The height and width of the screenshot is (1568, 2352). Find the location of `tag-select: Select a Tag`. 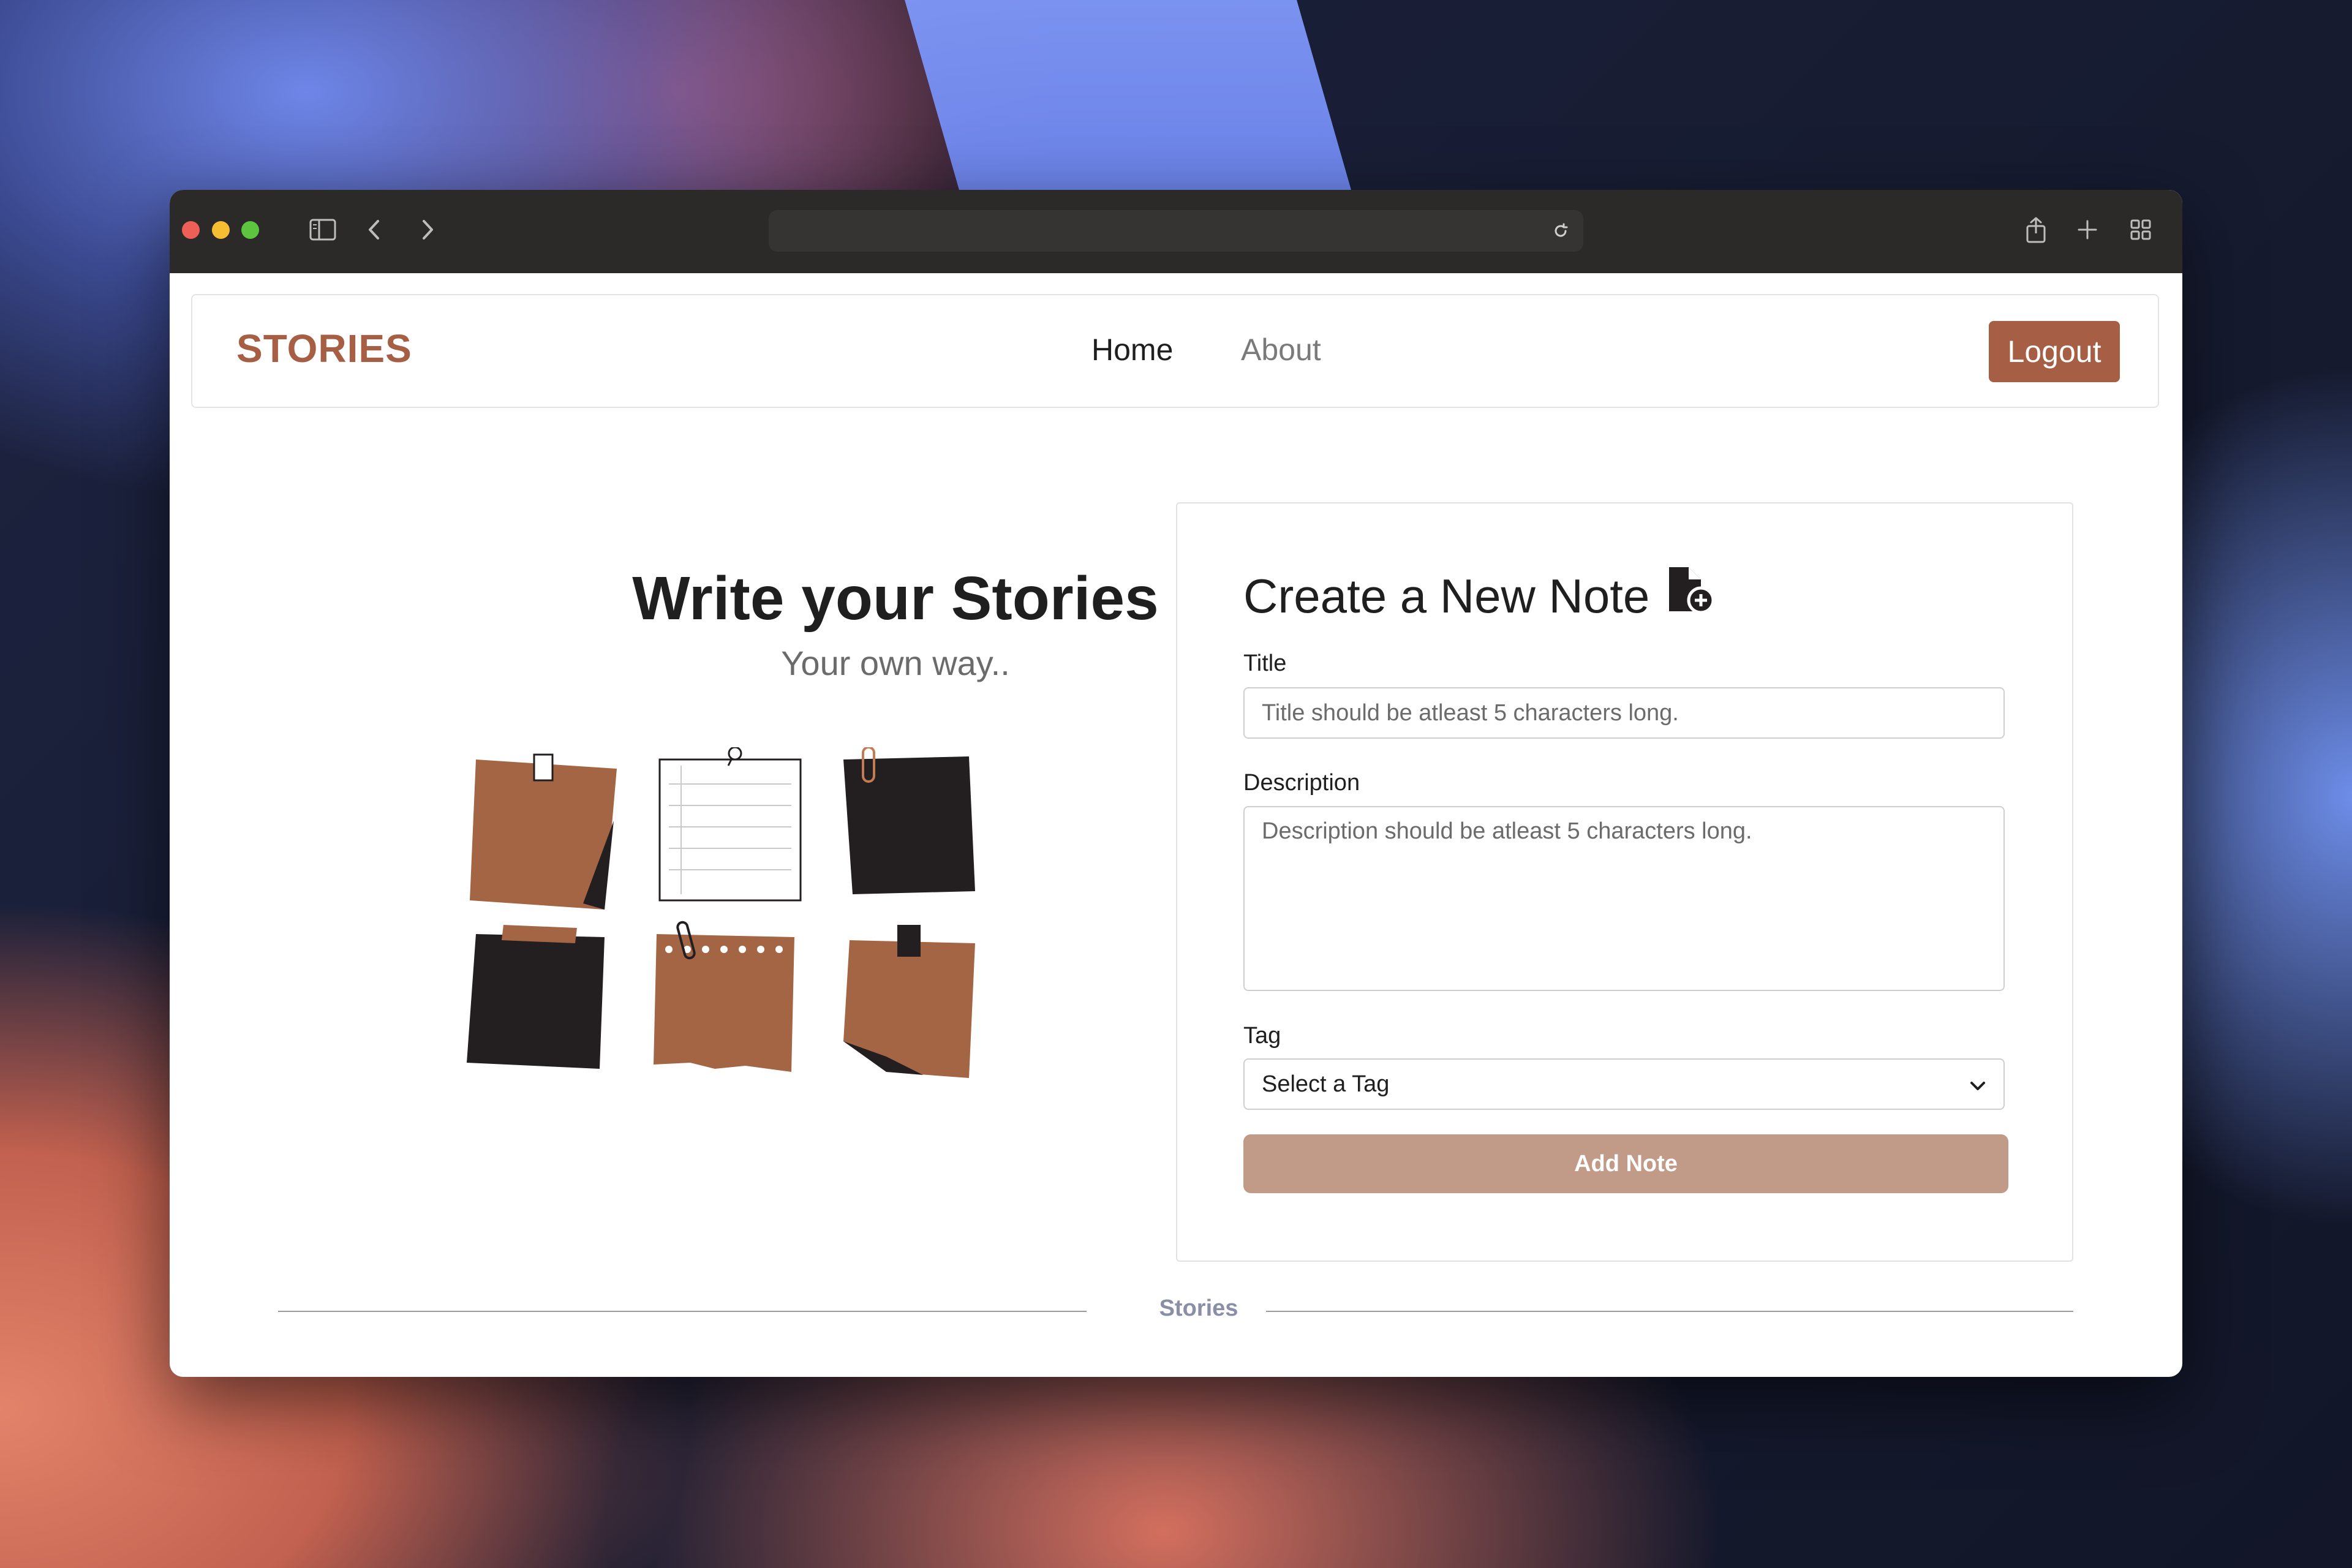

tag-select: Select a Tag is located at coordinates (1624, 1084).